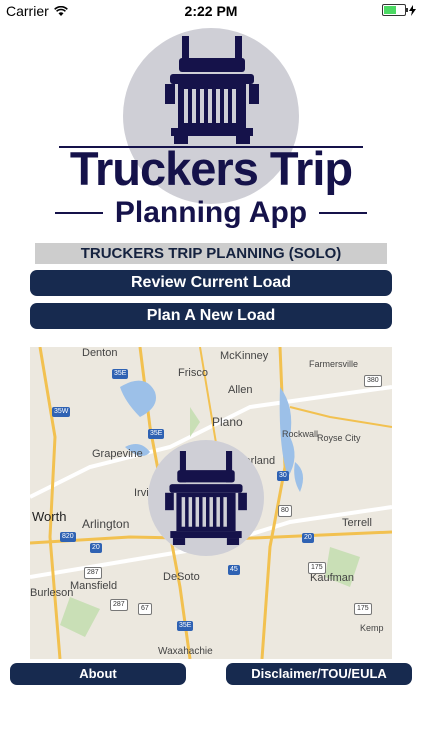  What do you see at coordinates (244, 356) in the screenshot?
I see `map-place-label: McKinney` at bounding box center [244, 356].